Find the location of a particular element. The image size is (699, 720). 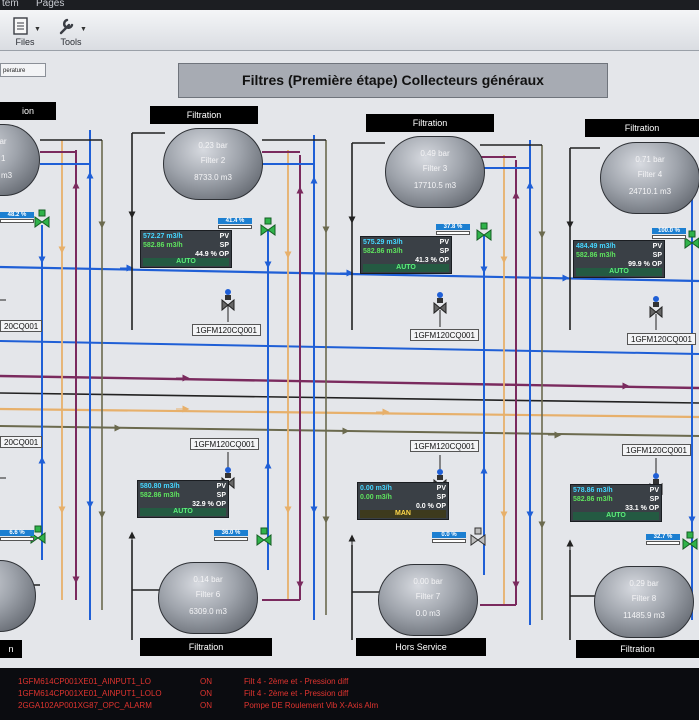

valve-5-percent: 6.6 % is located at coordinates (17, 533).